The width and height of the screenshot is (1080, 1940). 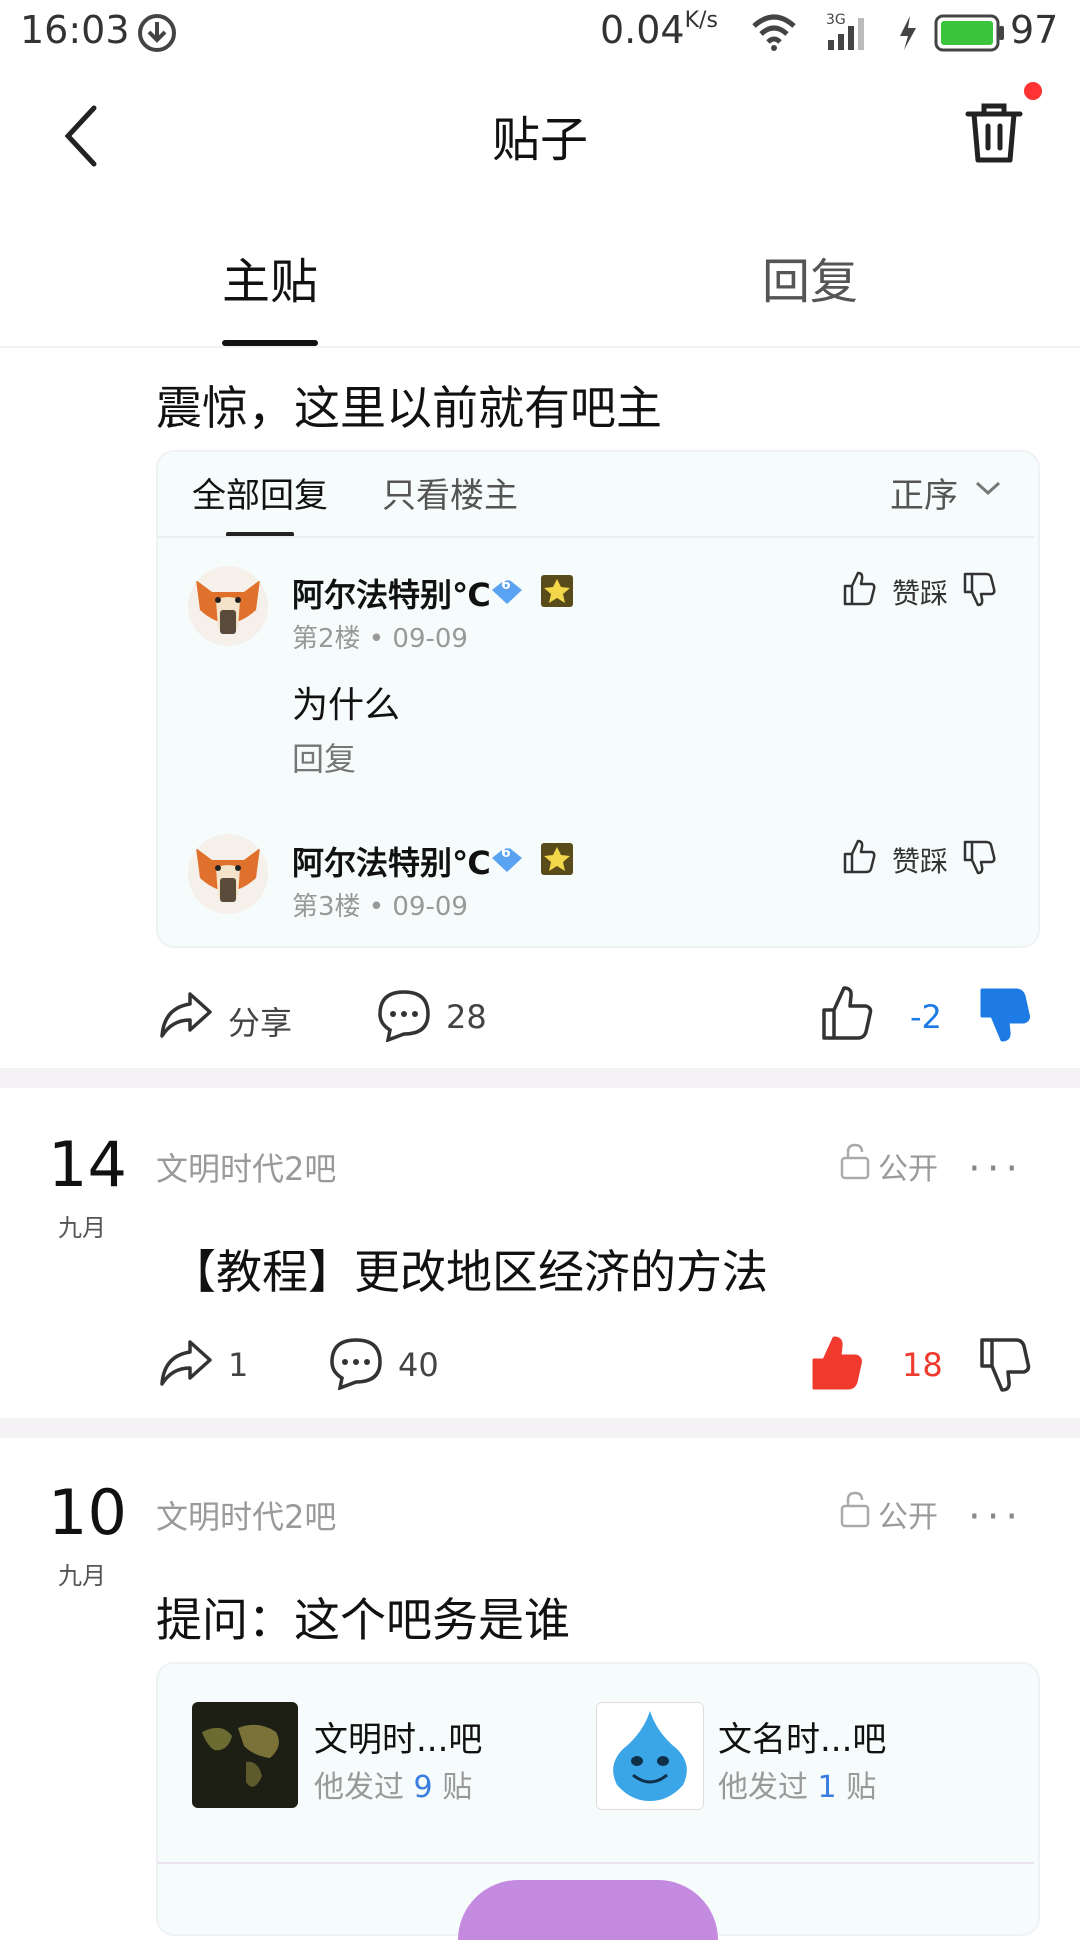 What do you see at coordinates (157, 33) in the screenshot?
I see `download-icon` at bounding box center [157, 33].